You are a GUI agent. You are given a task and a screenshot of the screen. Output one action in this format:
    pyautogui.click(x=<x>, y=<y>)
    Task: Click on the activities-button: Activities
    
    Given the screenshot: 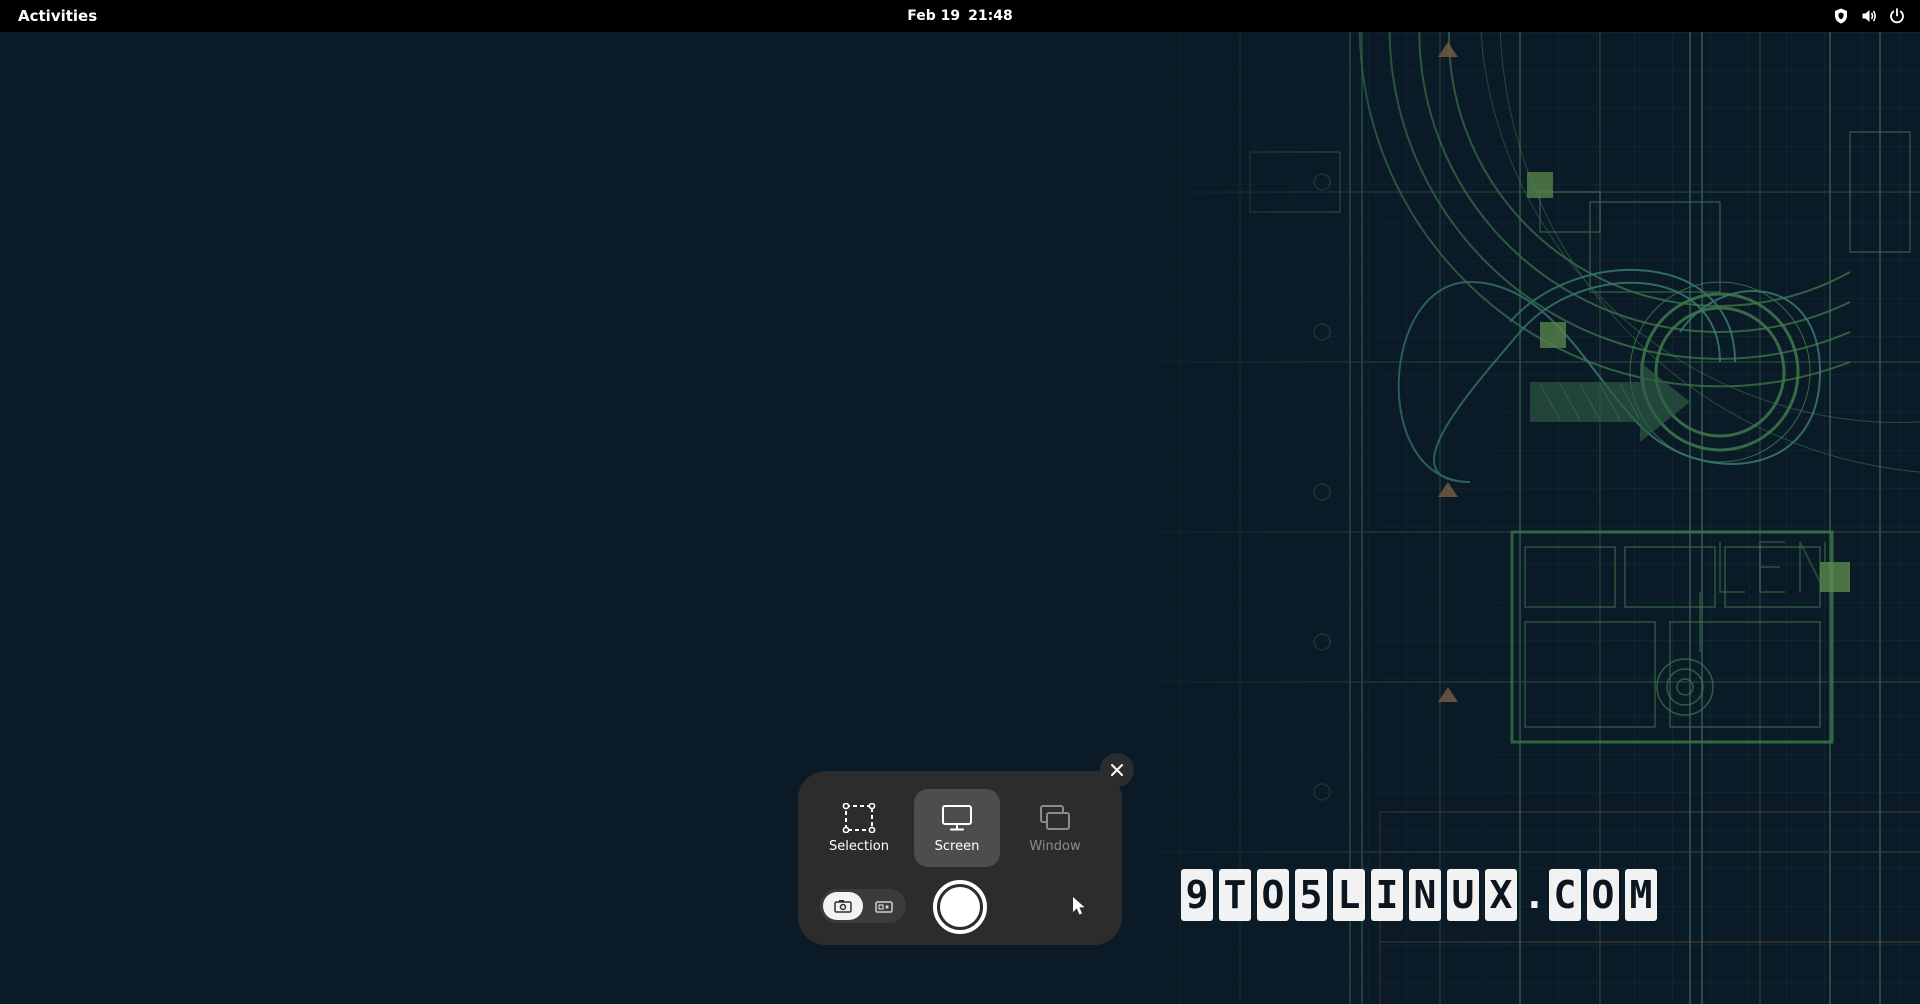 What is the action you would take?
    pyautogui.click(x=57, y=16)
    